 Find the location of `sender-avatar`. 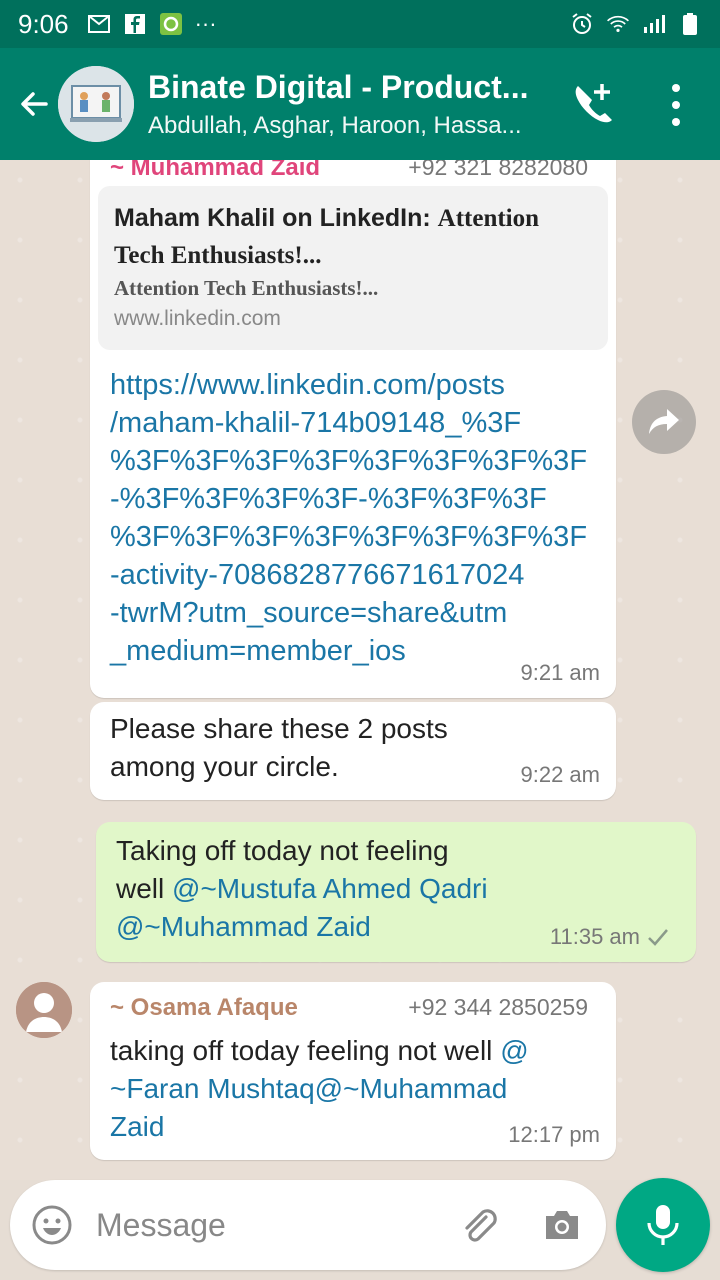

sender-avatar is located at coordinates (44, 1010).